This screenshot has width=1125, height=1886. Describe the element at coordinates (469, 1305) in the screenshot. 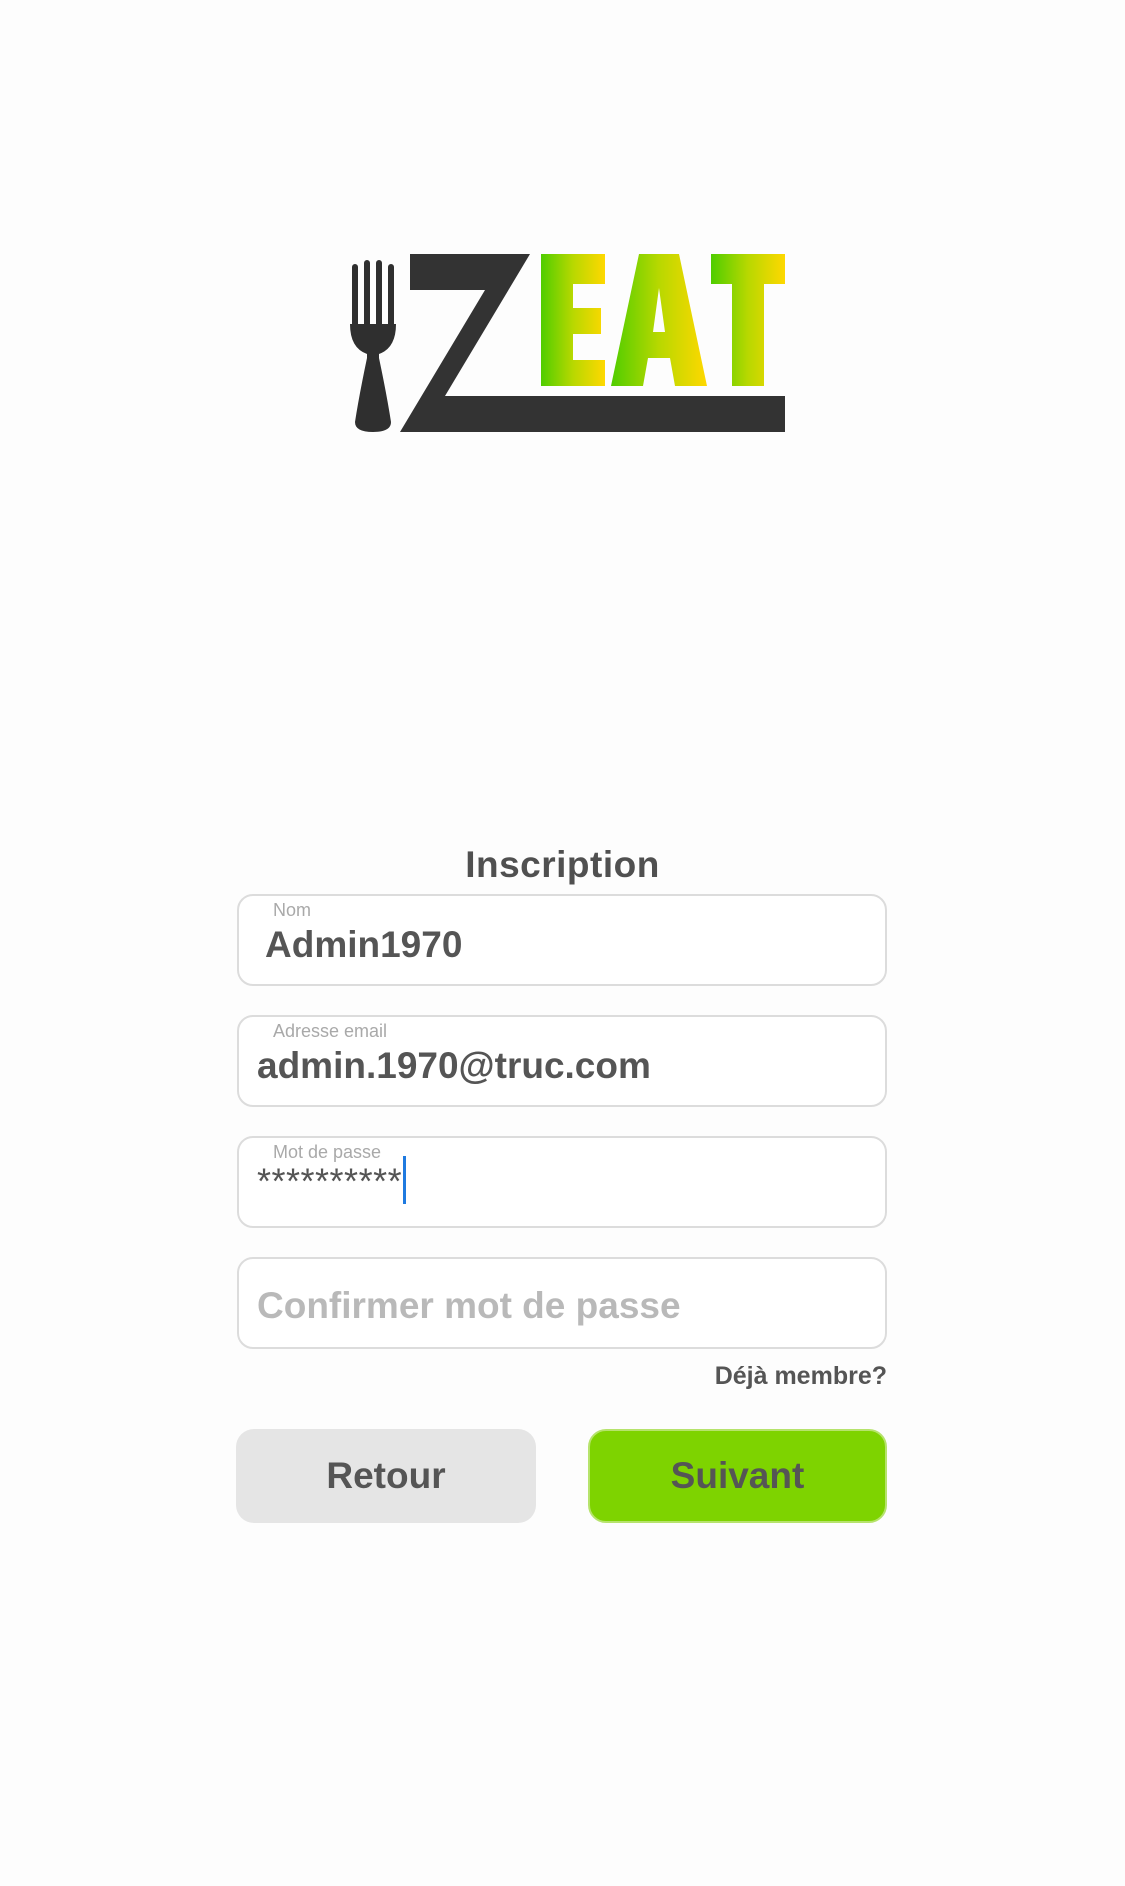

I see `confirm-password-placeholder: Confirmer mot de passe` at that location.